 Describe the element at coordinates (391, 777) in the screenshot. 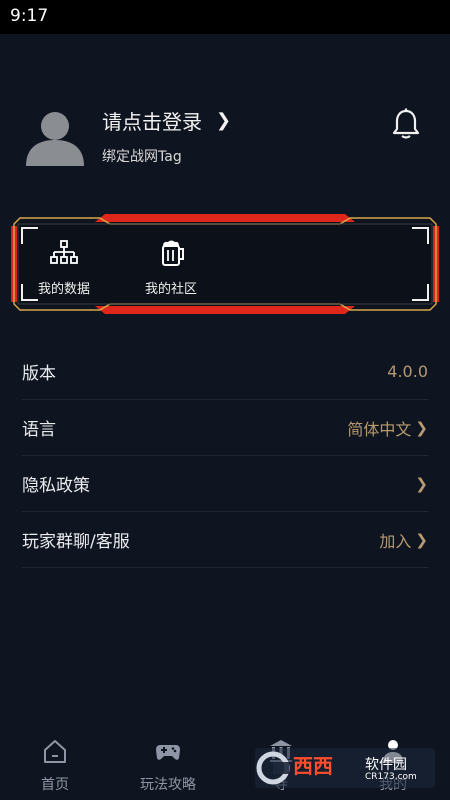

I see `watermark-domain: CR173.com` at that location.